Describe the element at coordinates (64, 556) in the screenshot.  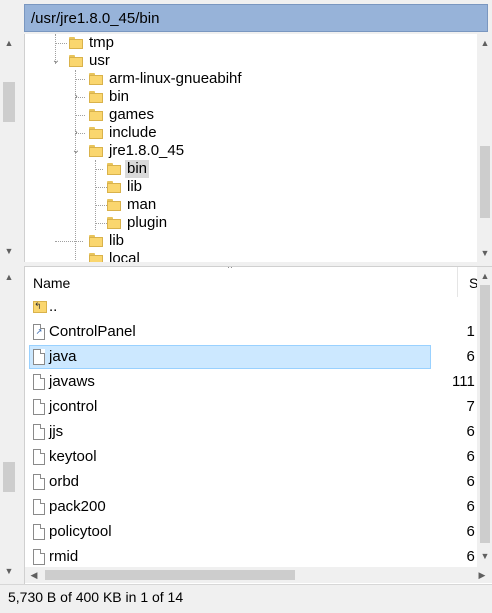
I see `file-name: rmid` at that location.